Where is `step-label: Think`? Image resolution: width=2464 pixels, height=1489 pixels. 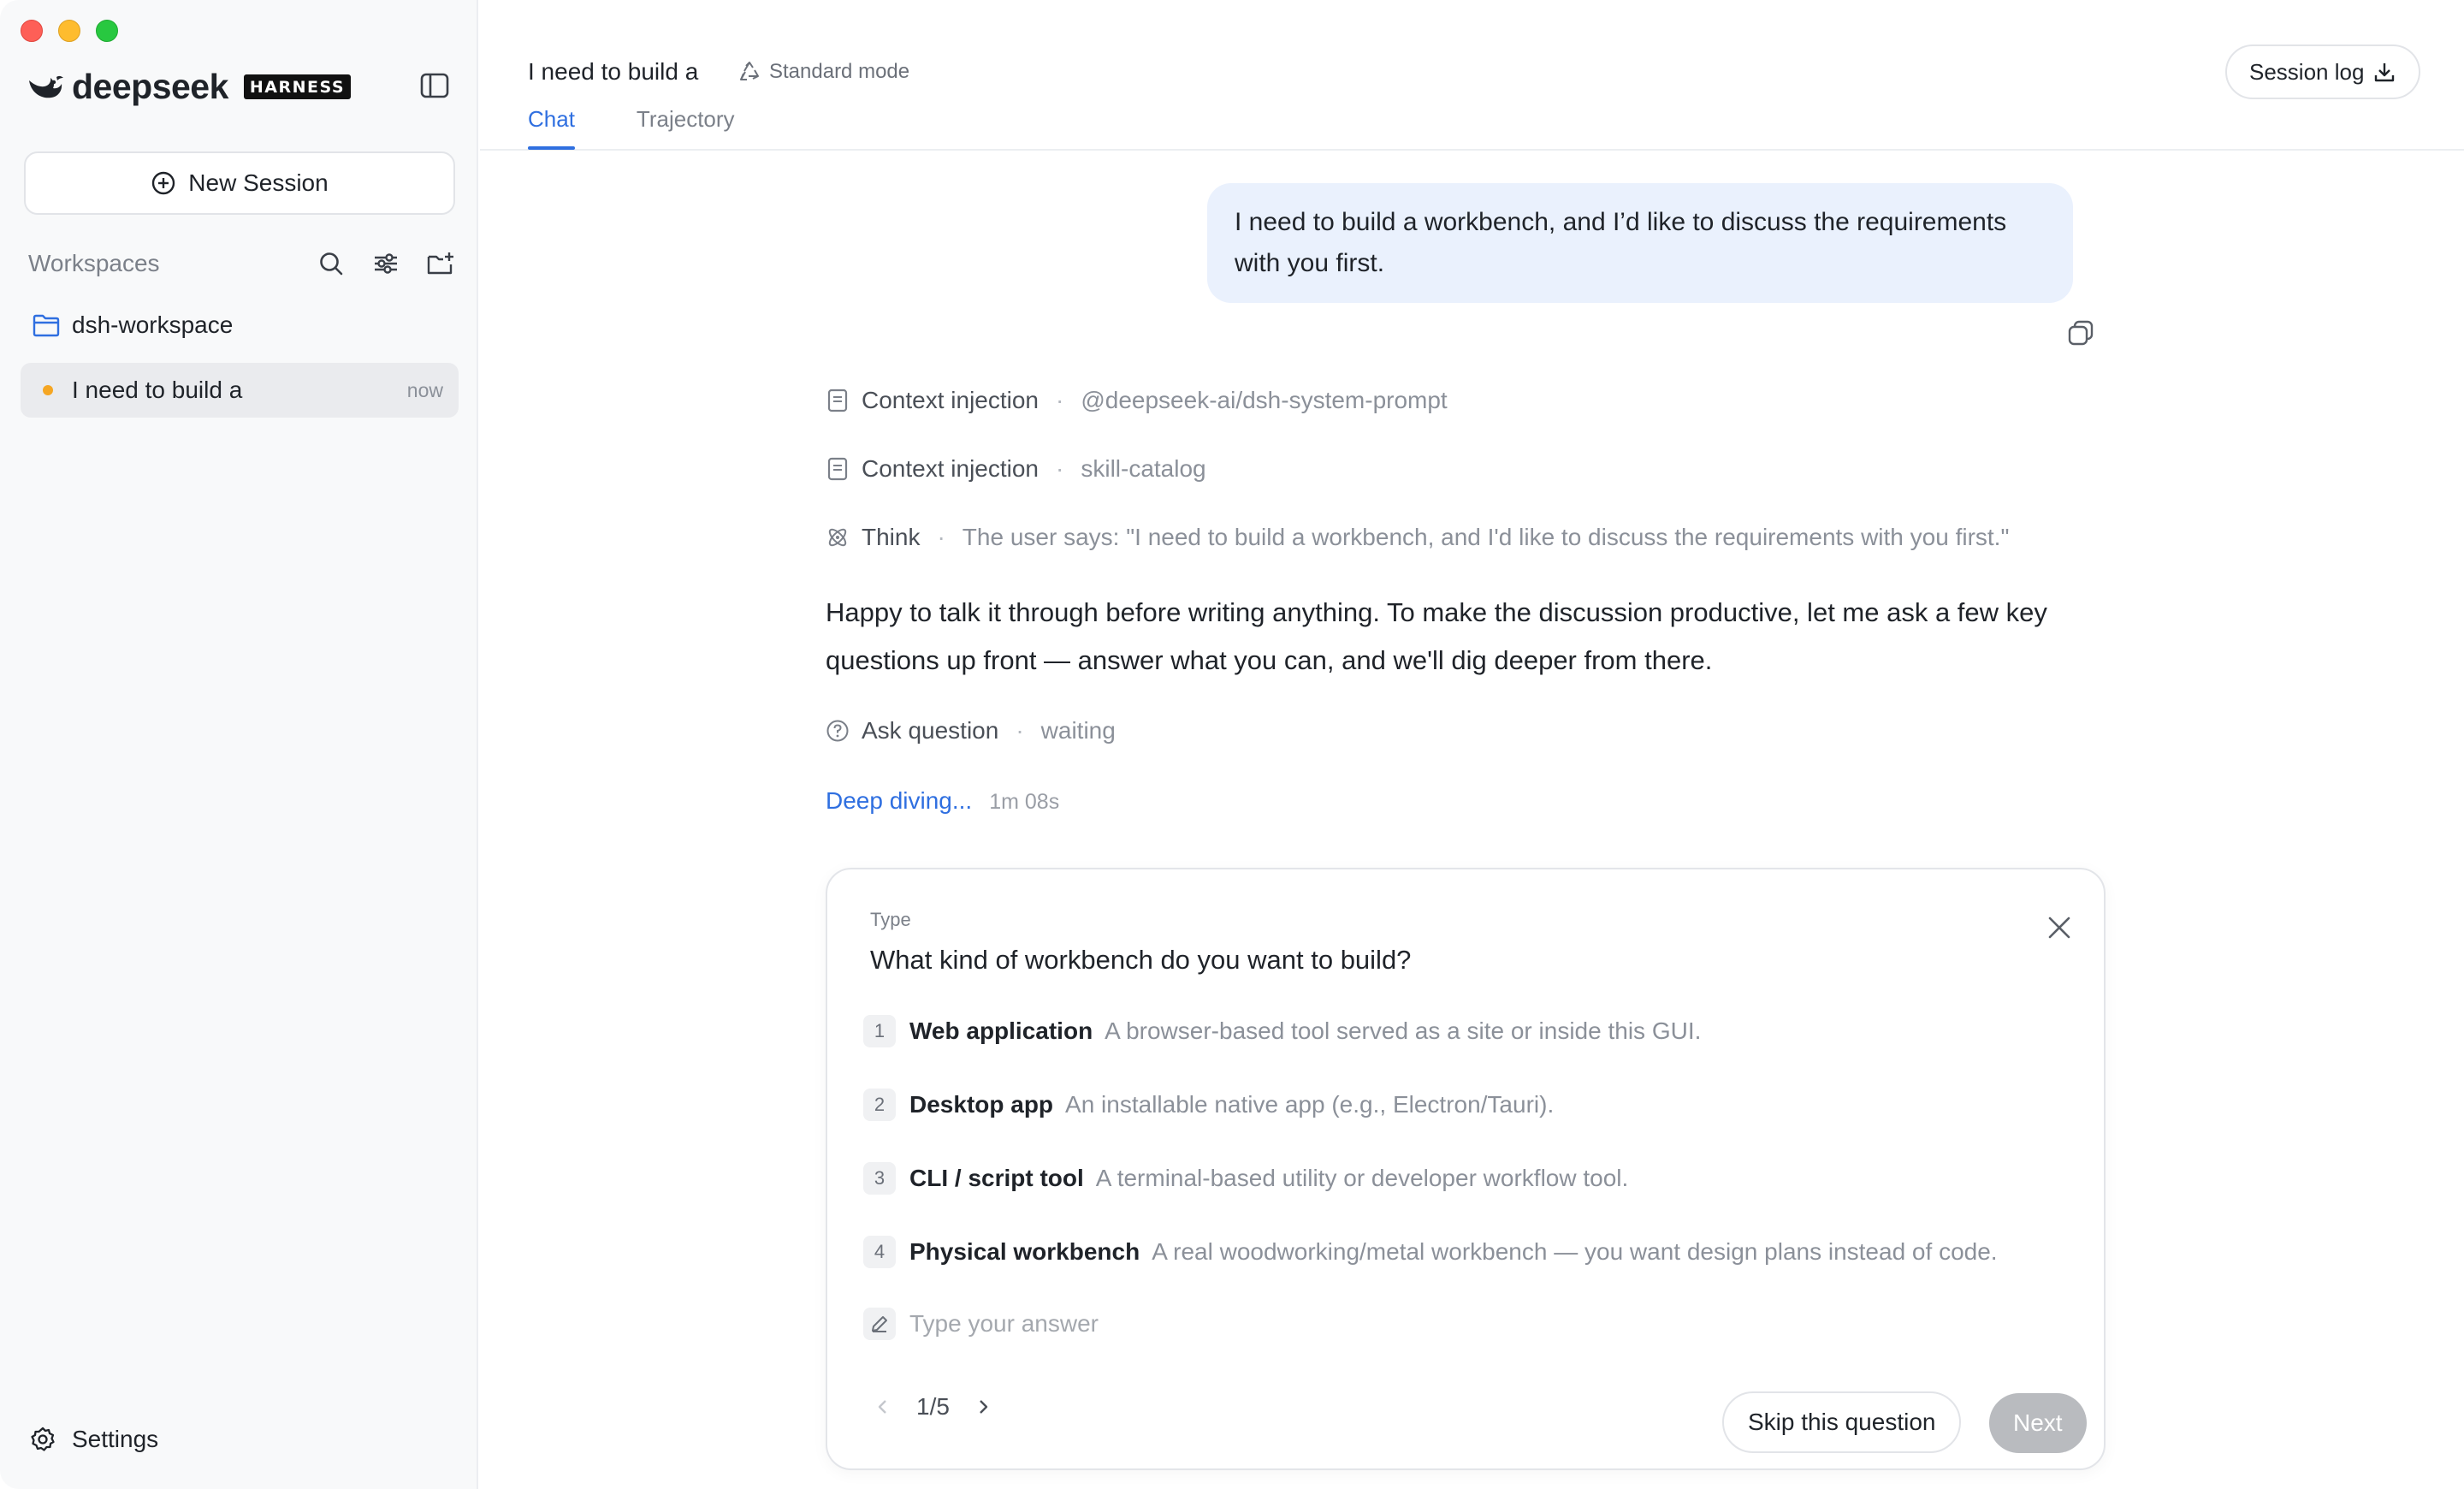 step-label: Think is located at coordinates (891, 537).